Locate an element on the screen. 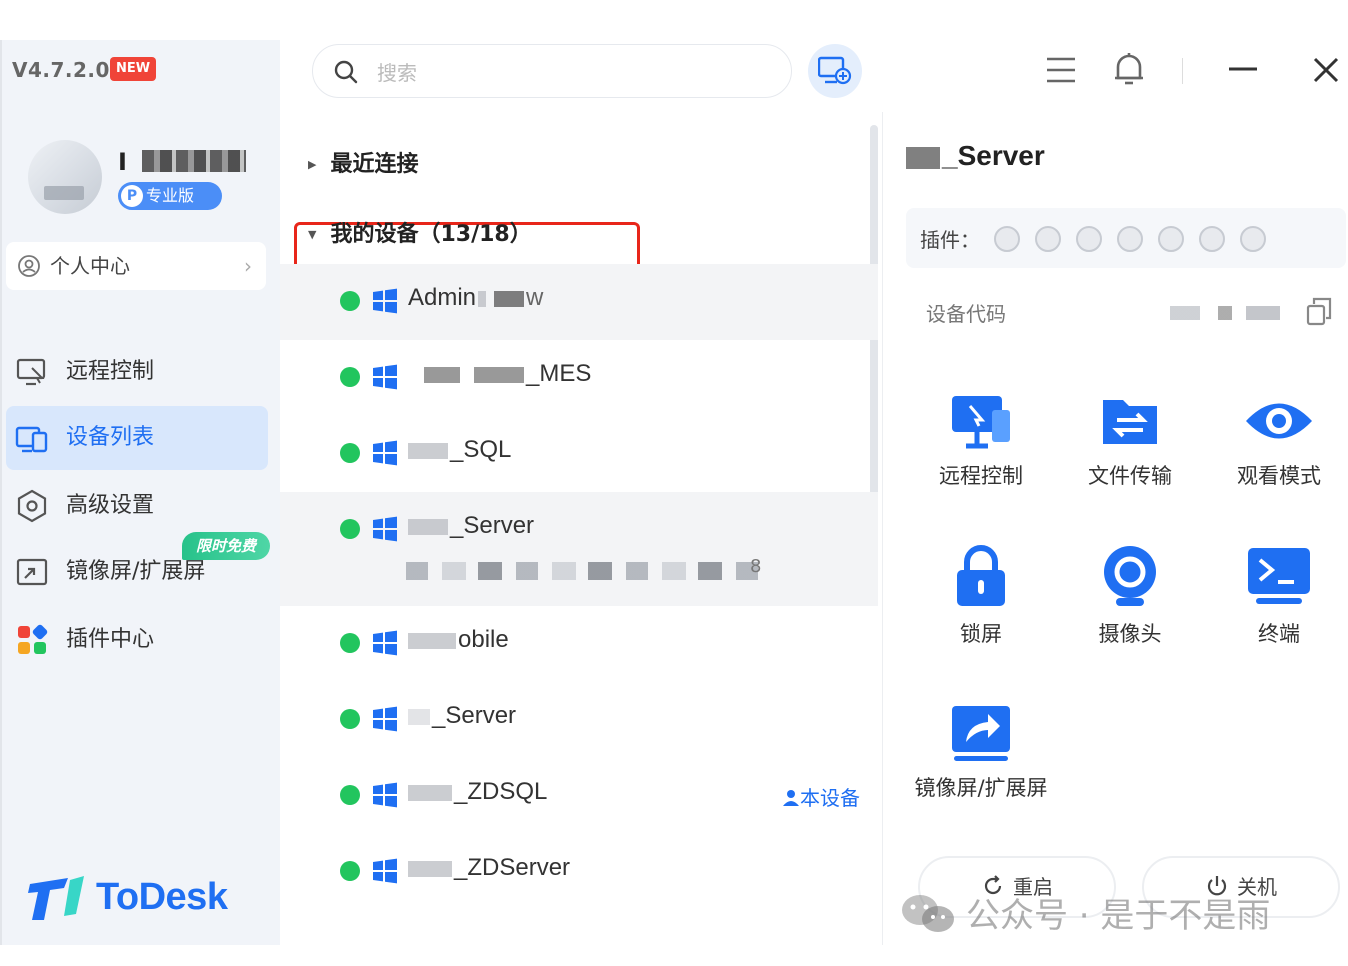  device-row: _SQL is located at coordinates (579, 454).